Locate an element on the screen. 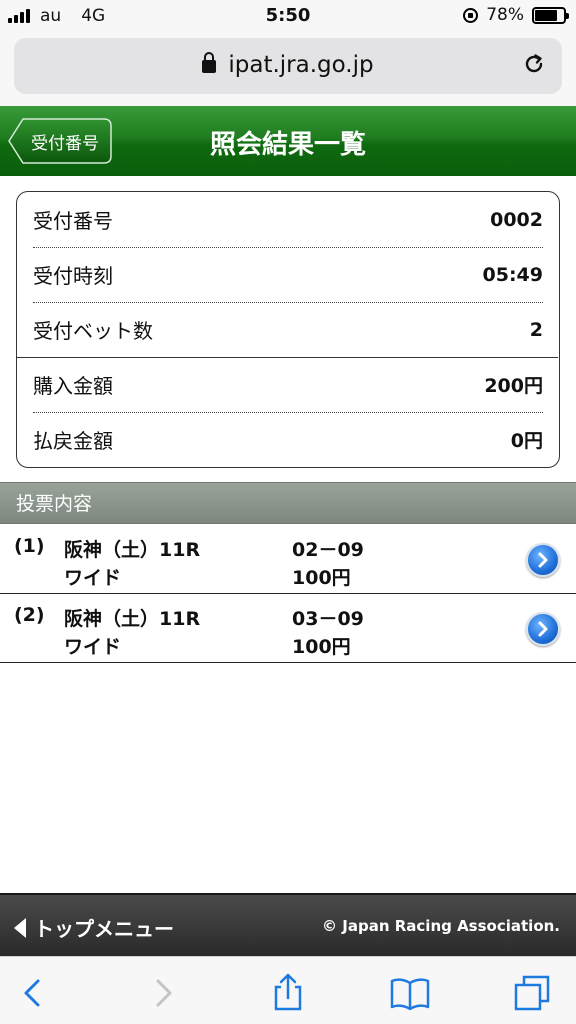 Image resolution: width=576 pixels, height=1024 pixels. status-right: 78% is located at coordinates (516, 15).